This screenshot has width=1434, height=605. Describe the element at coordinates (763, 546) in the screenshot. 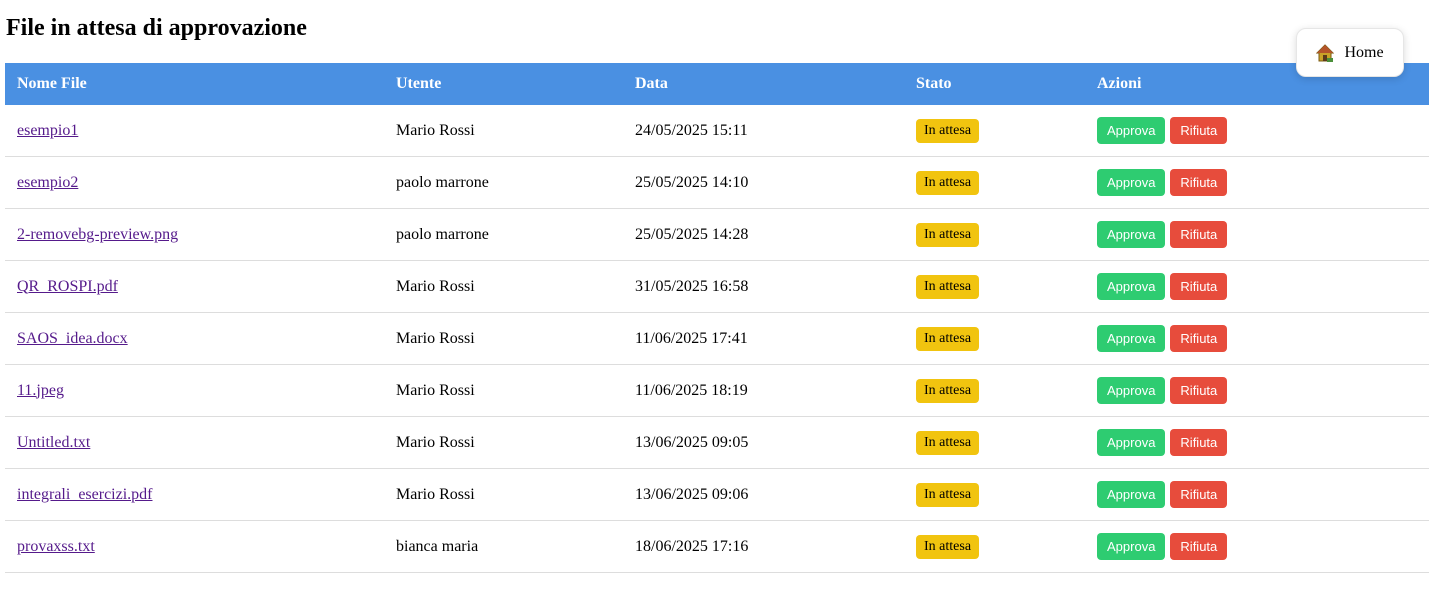

I see `date-cell: 18/06/2025 17:16` at that location.